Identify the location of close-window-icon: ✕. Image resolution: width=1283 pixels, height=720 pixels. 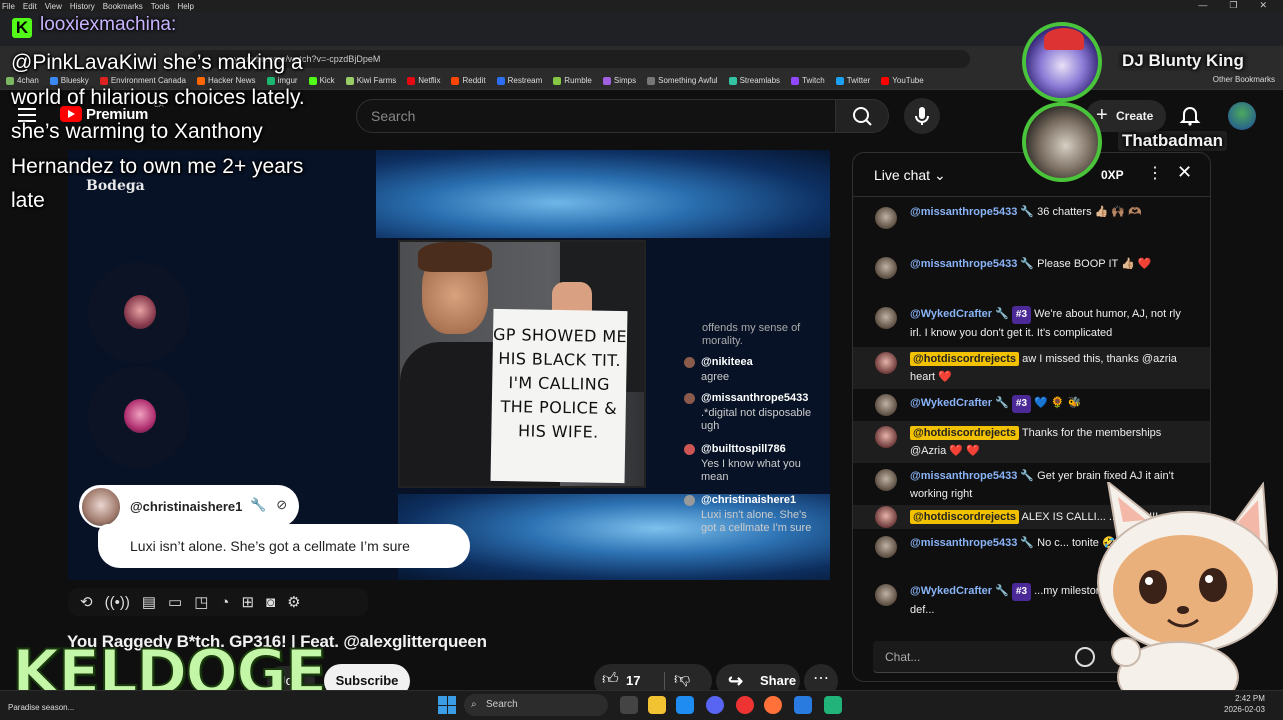
(1263, 6).